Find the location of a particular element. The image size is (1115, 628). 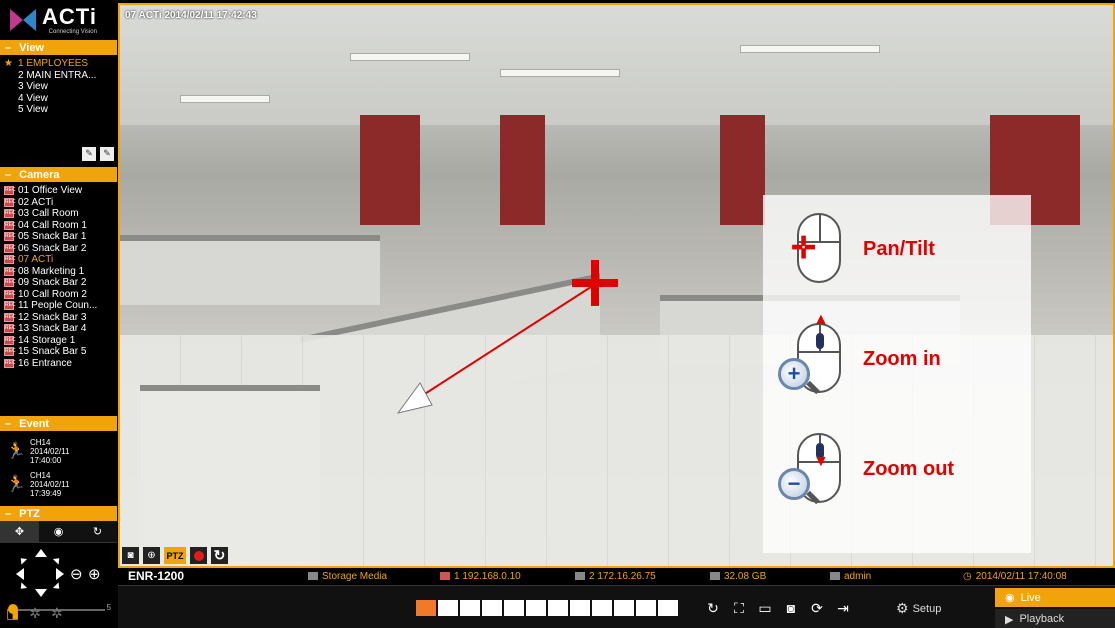

camera-section-header: – Camera is located at coordinates (58, 174).